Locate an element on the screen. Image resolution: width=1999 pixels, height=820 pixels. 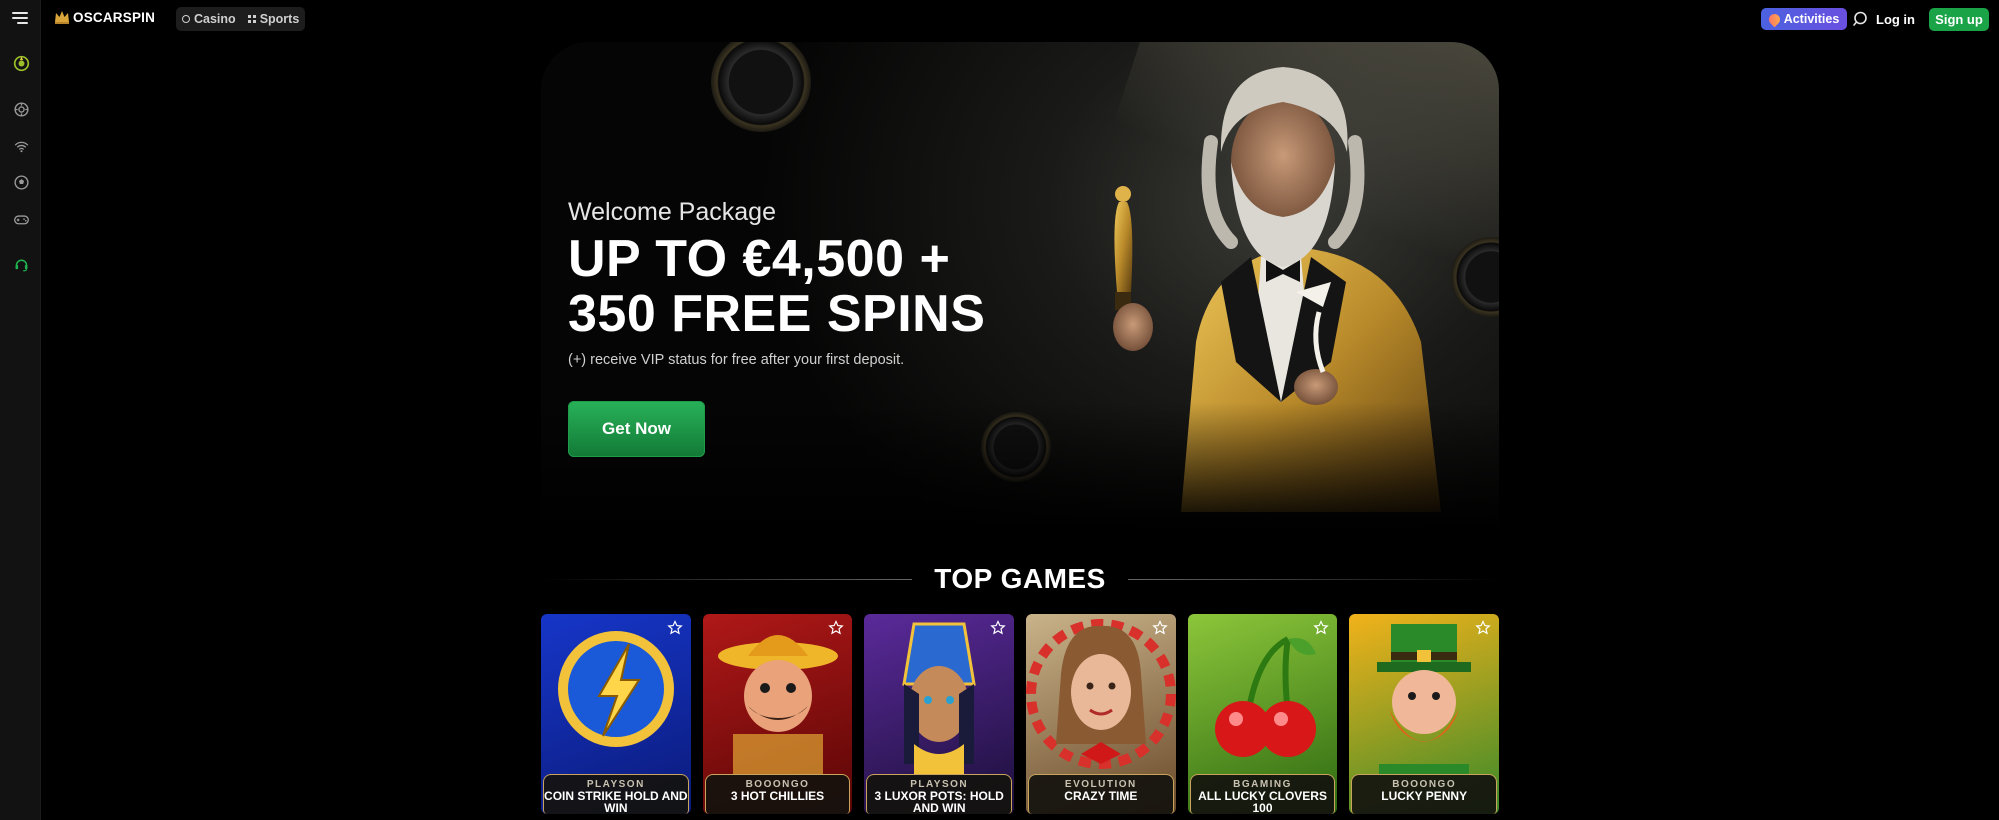
rocket-icon is located at coordinates (1774, 19).